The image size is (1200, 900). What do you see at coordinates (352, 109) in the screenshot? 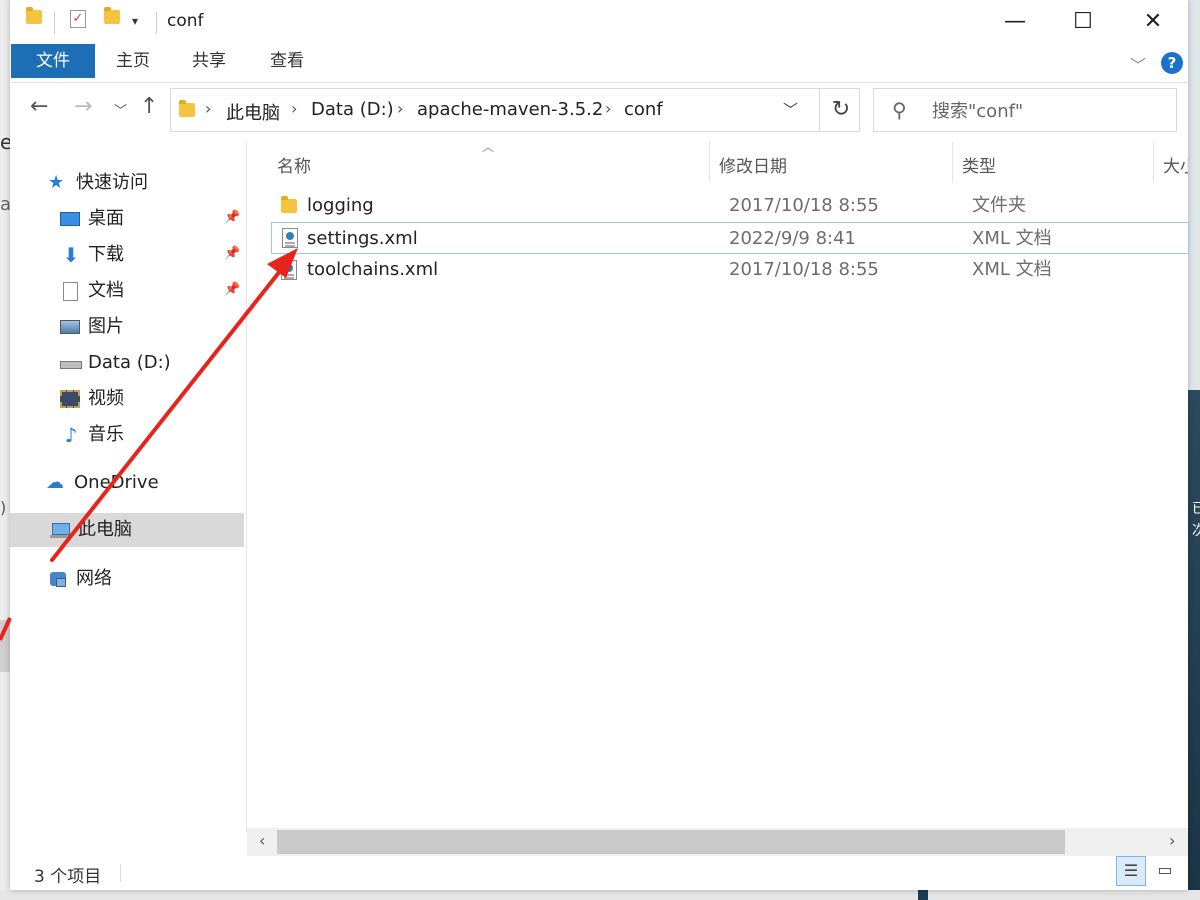
I see `breadcrumb-drive: Data (D:)` at bounding box center [352, 109].